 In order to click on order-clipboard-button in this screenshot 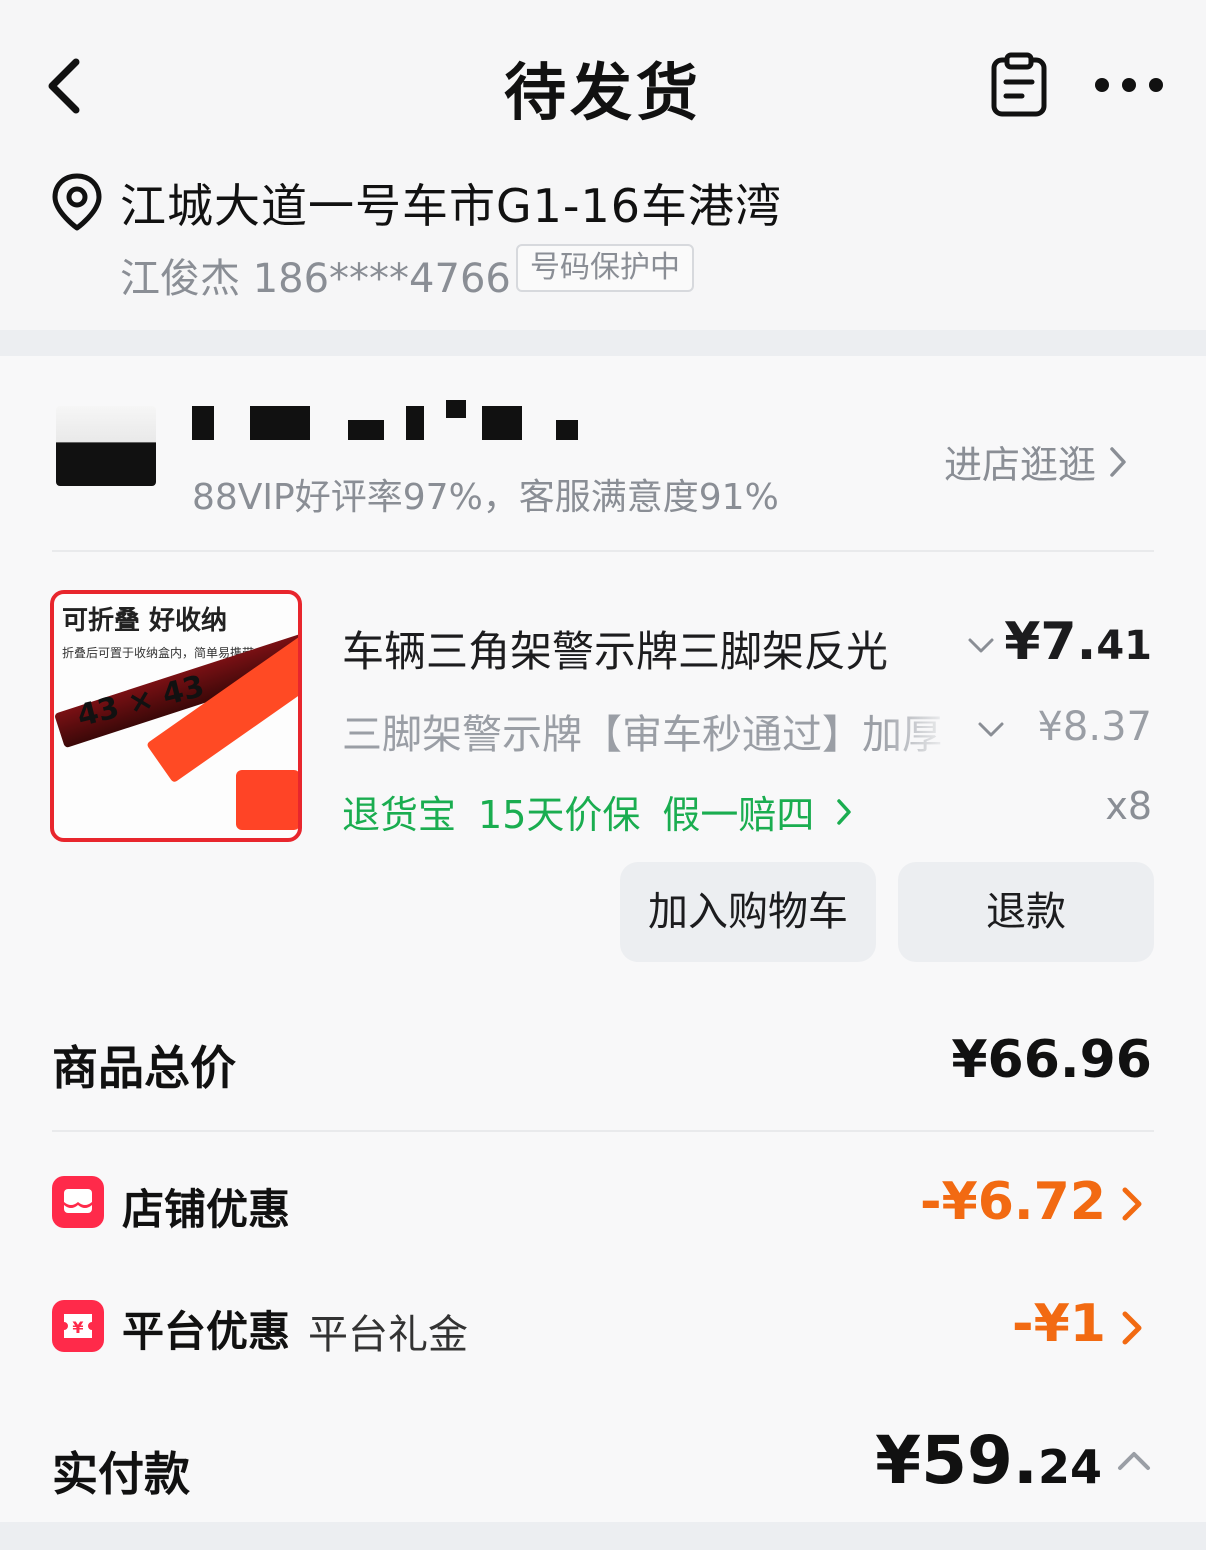, I will do `click(1020, 85)`.